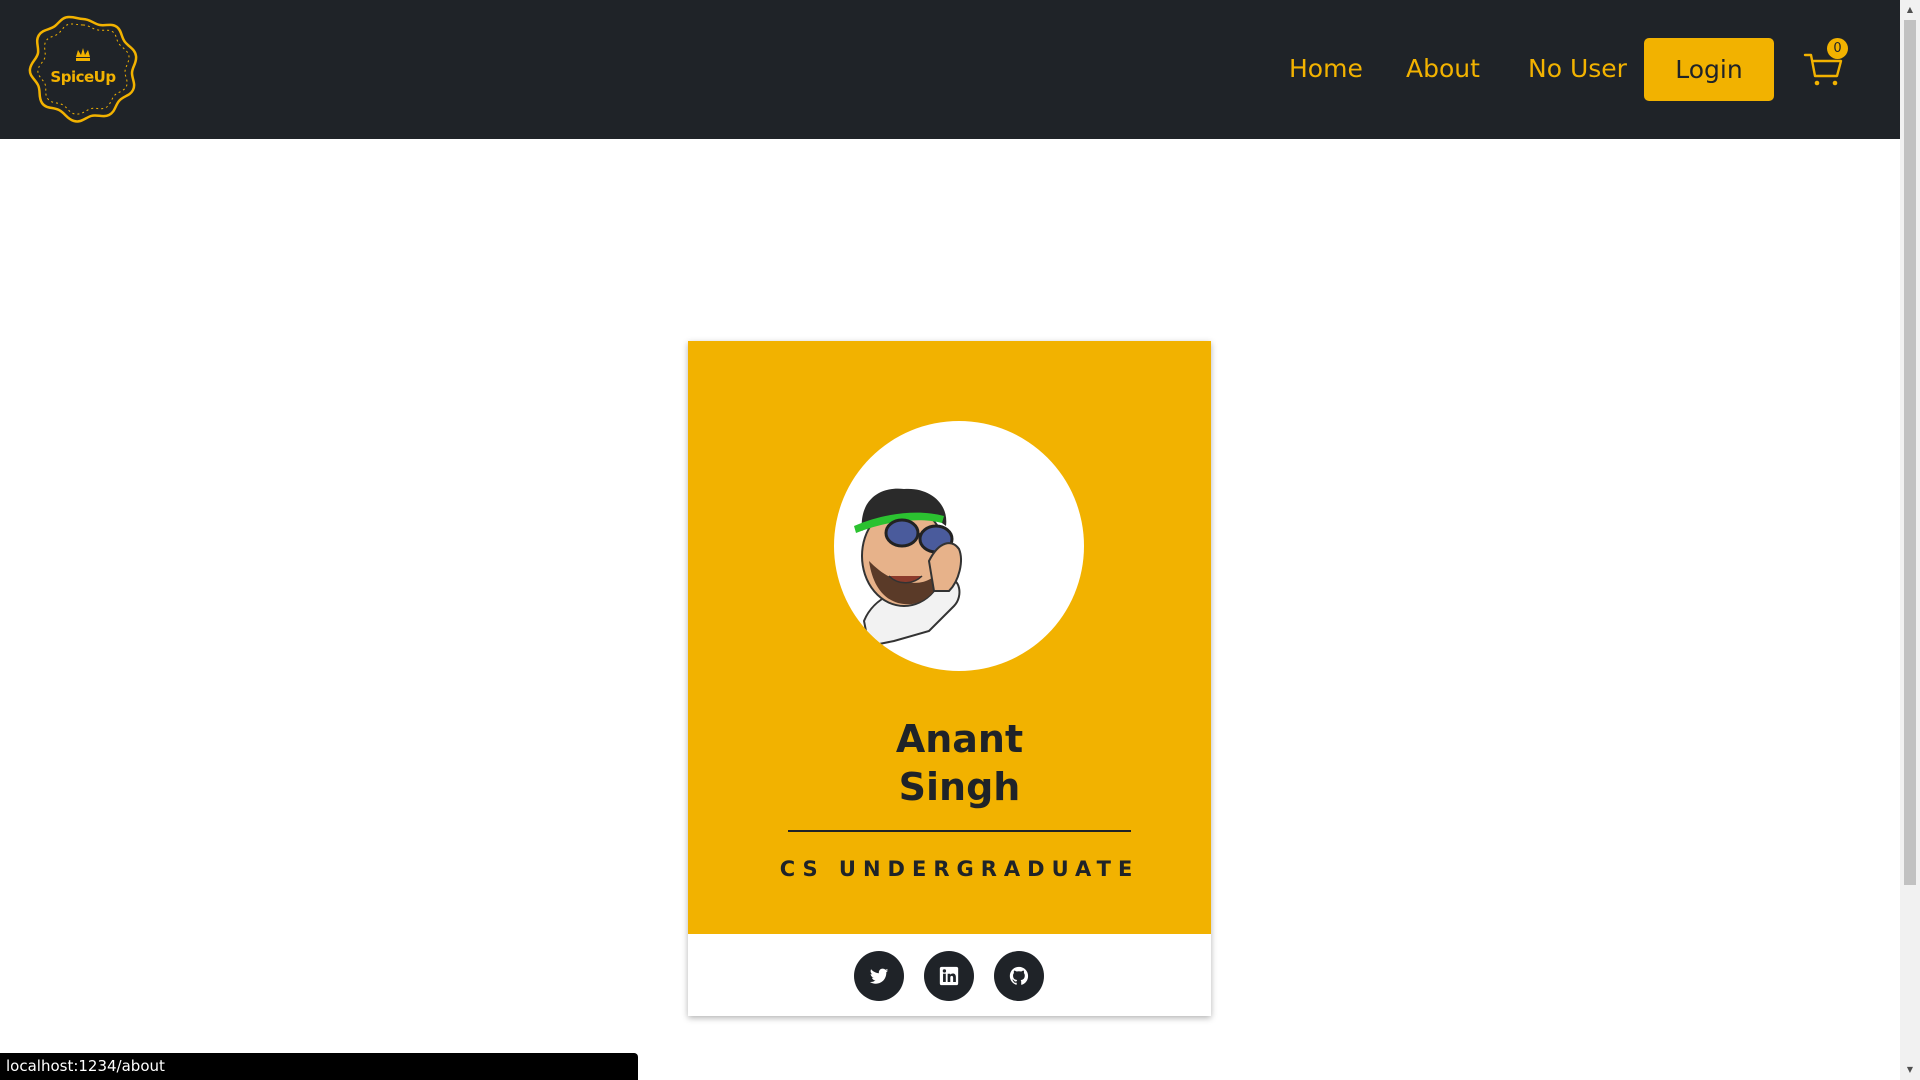 The width and height of the screenshot is (1920, 1080). I want to click on avatar, so click(959, 546).